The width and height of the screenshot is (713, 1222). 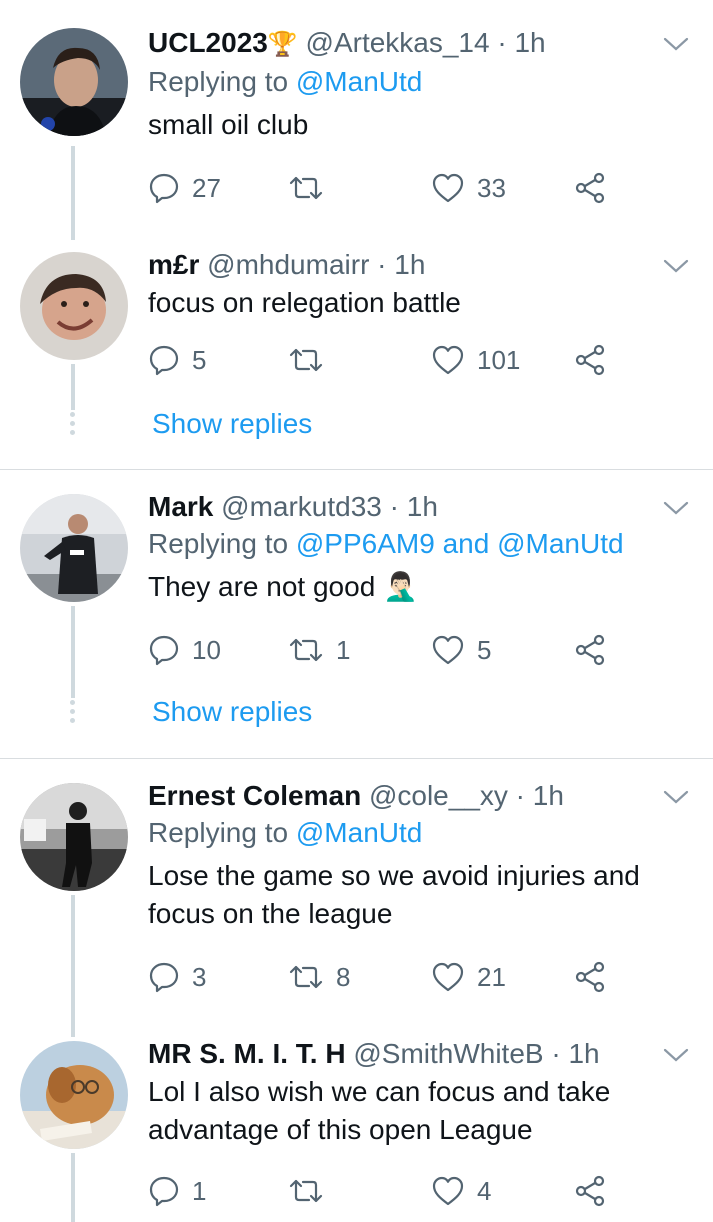 What do you see at coordinates (247, 1053) in the screenshot?
I see `display-name: MR S. M. I. T. H` at bounding box center [247, 1053].